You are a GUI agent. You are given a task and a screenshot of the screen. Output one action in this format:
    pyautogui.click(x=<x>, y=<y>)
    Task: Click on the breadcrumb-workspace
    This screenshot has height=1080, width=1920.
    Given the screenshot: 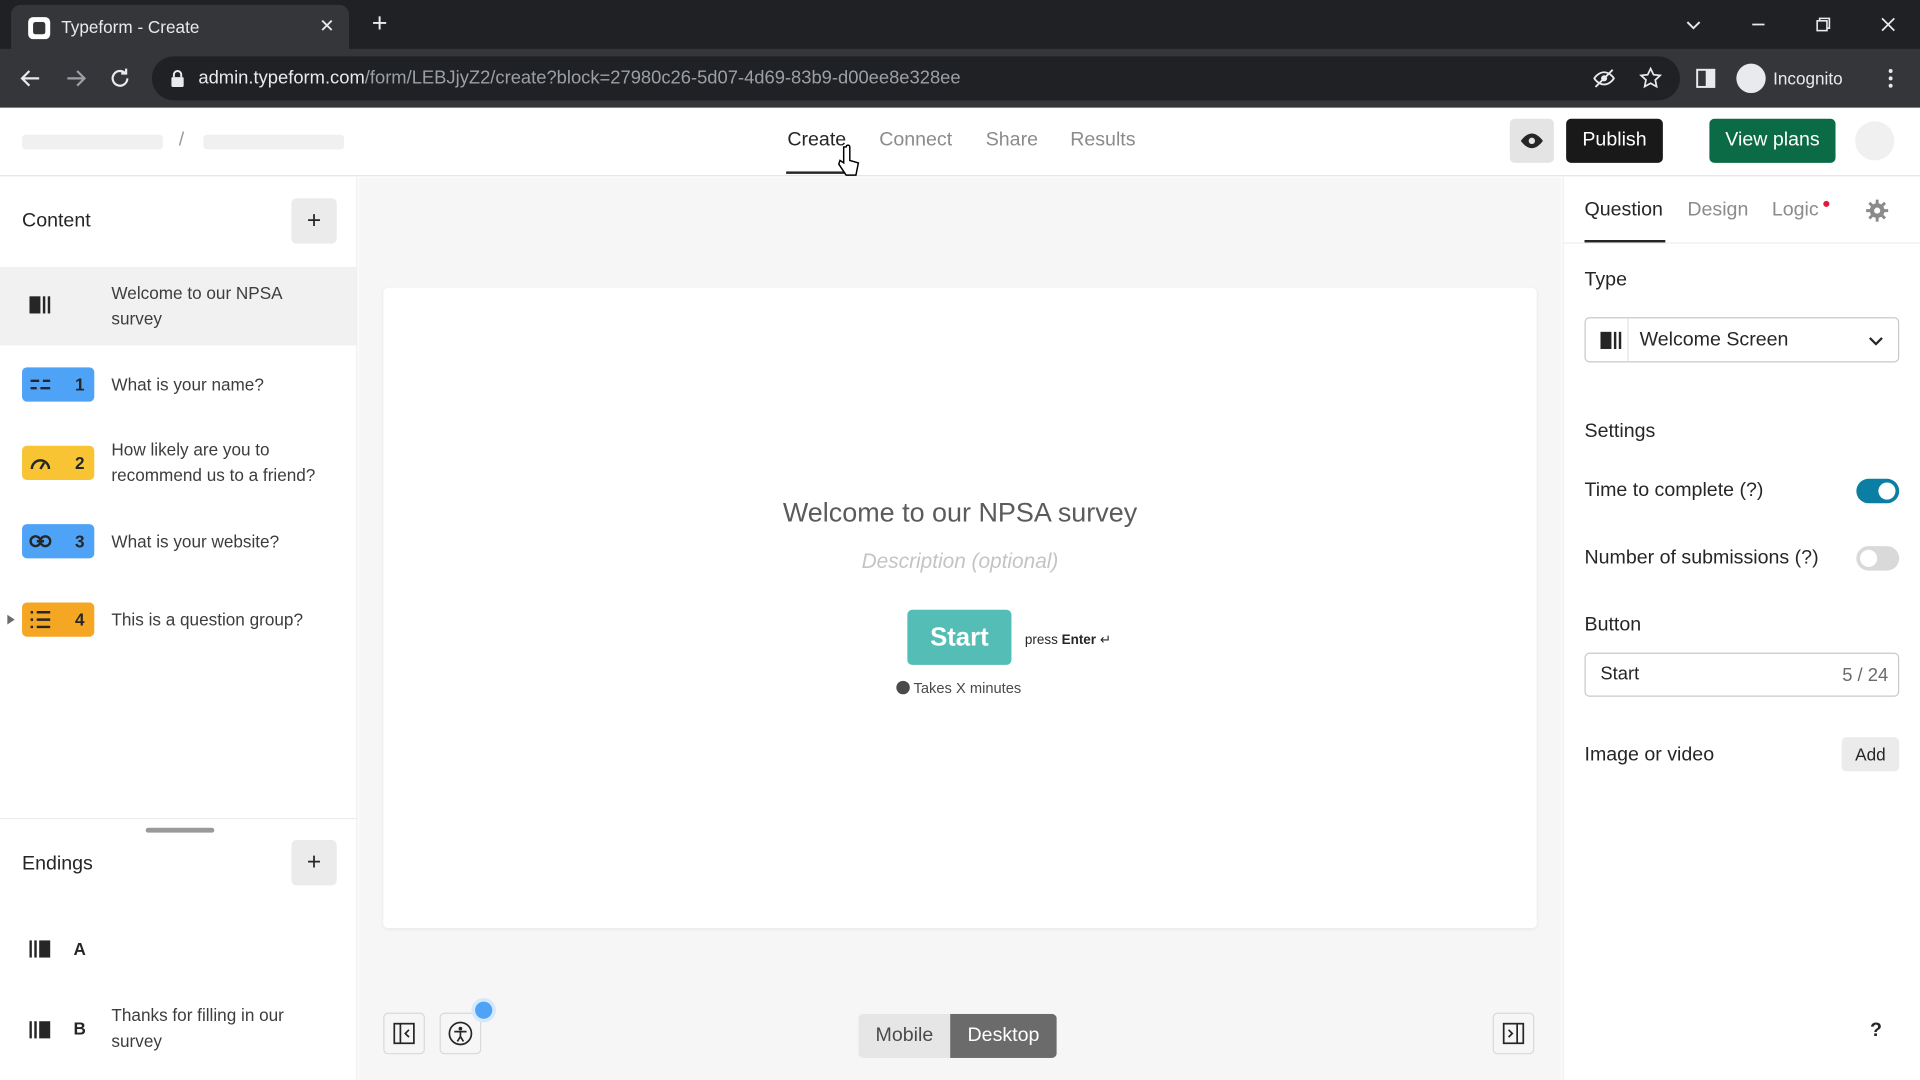 What is the action you would take?
    pyautogui.click(x=92, y=142)
    